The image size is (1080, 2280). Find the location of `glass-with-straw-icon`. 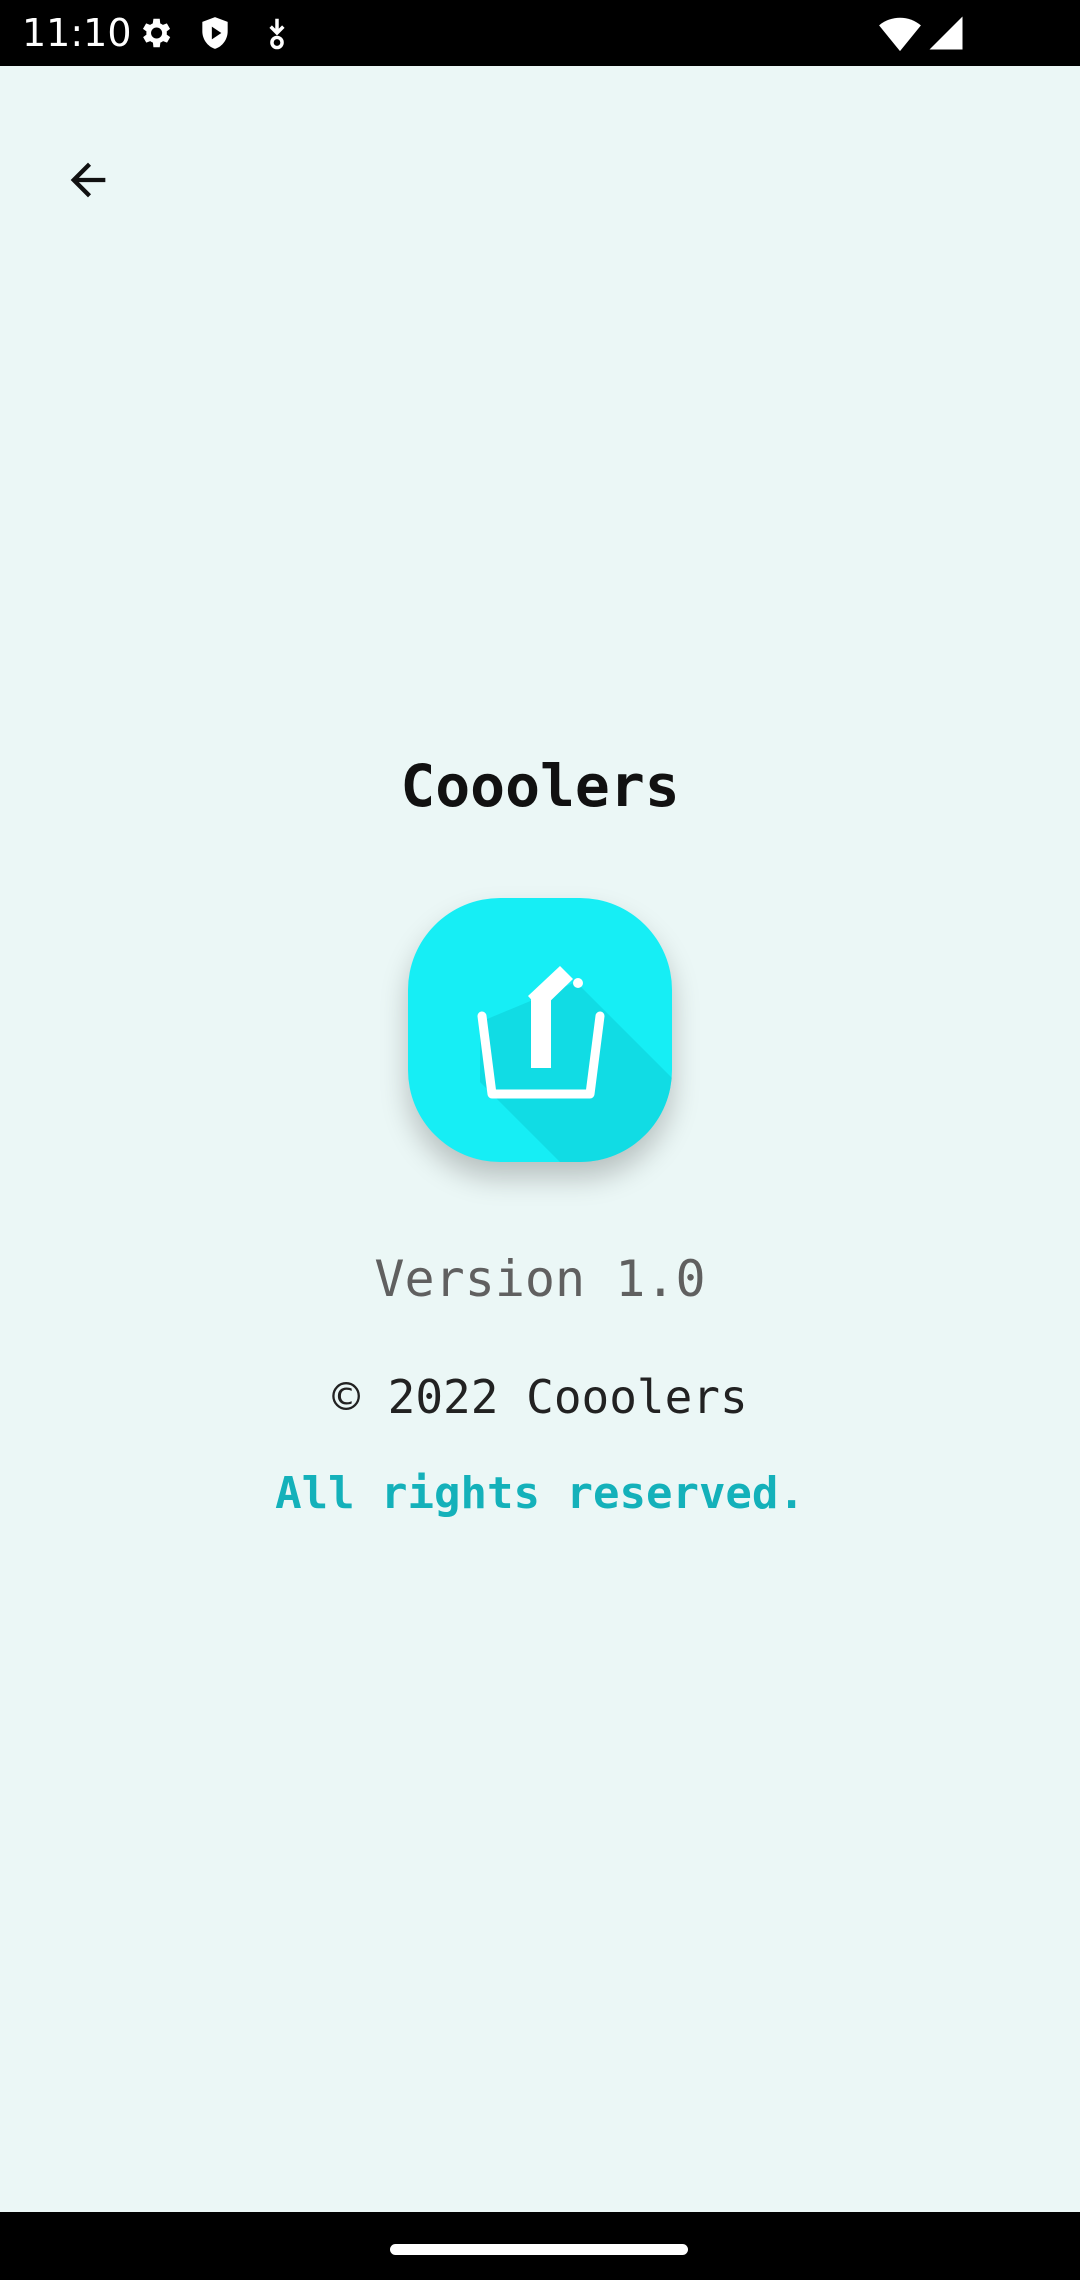

glass-with-straw-icon is located at coordinates (574, 1064).